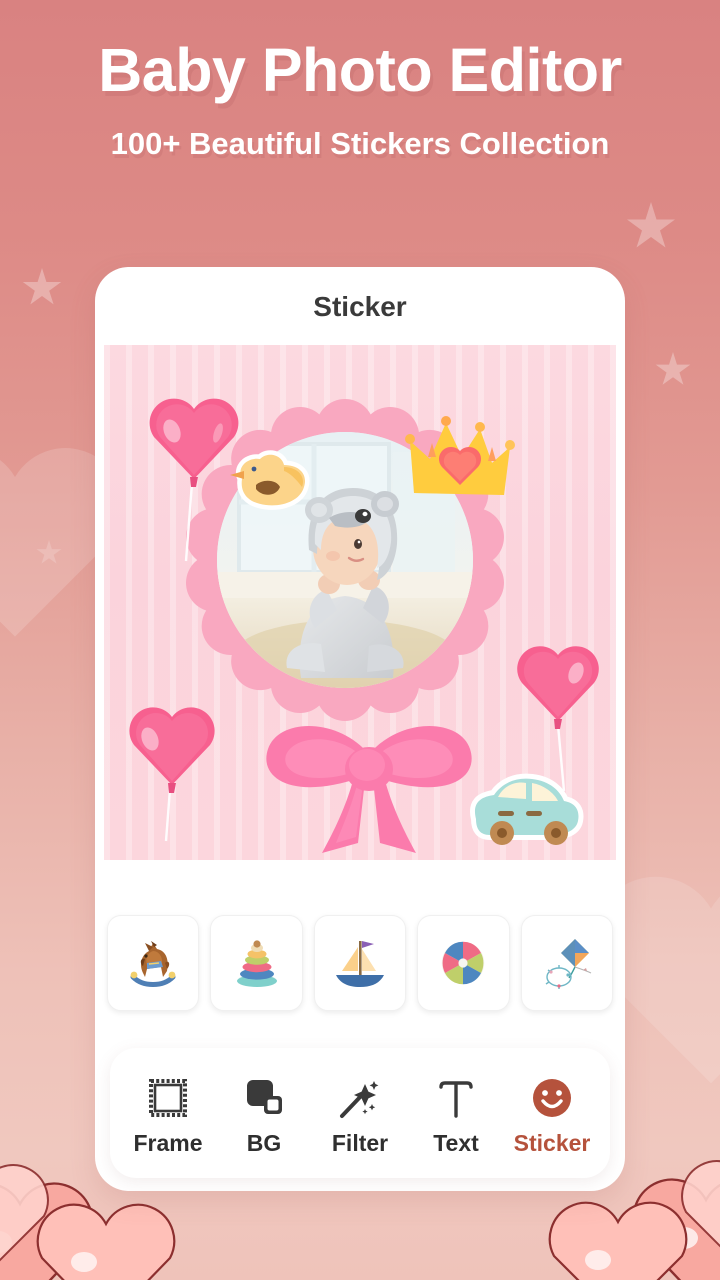  I want to click on toolbar-item-filter: Filter, so click(360, 1113).